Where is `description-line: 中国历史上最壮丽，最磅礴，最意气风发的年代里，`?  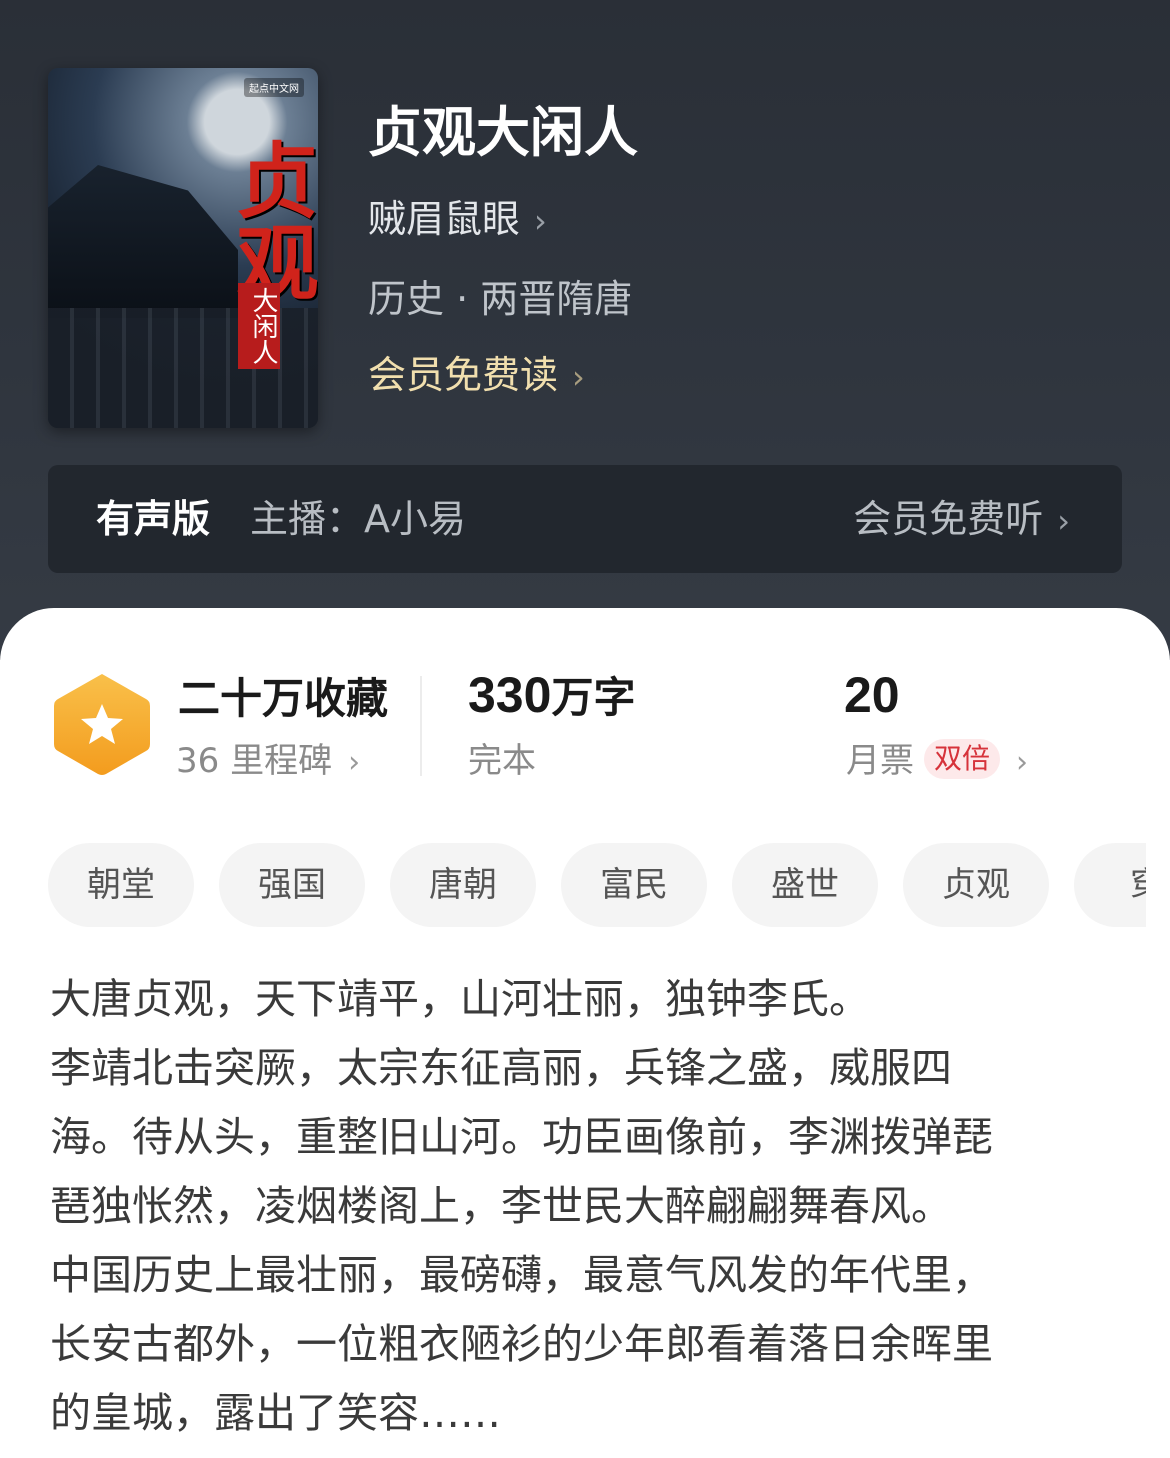 description-line: 中国历史上最壮丽，最磅礴，最意气风发的年代里， is located at coordinates (521, 1275).